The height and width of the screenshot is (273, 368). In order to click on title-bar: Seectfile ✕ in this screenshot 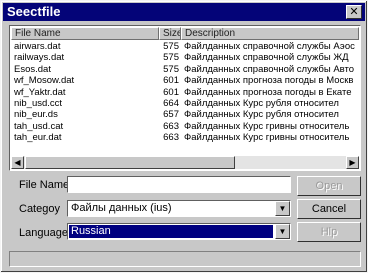, I will do `click(184, 12)`.